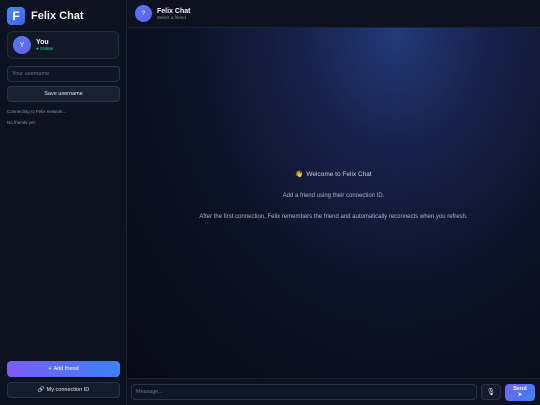 The height and width of the screenshot is (405, 540). I want to click on profile-name: You, so click(42, 42).